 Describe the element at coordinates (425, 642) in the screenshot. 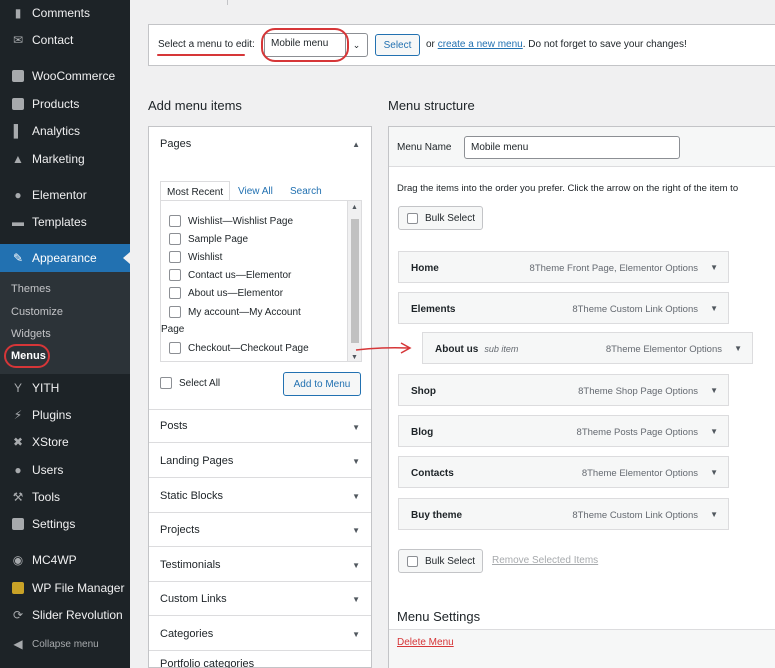

I see `delete-menu-link: Delete Menu` at that location.